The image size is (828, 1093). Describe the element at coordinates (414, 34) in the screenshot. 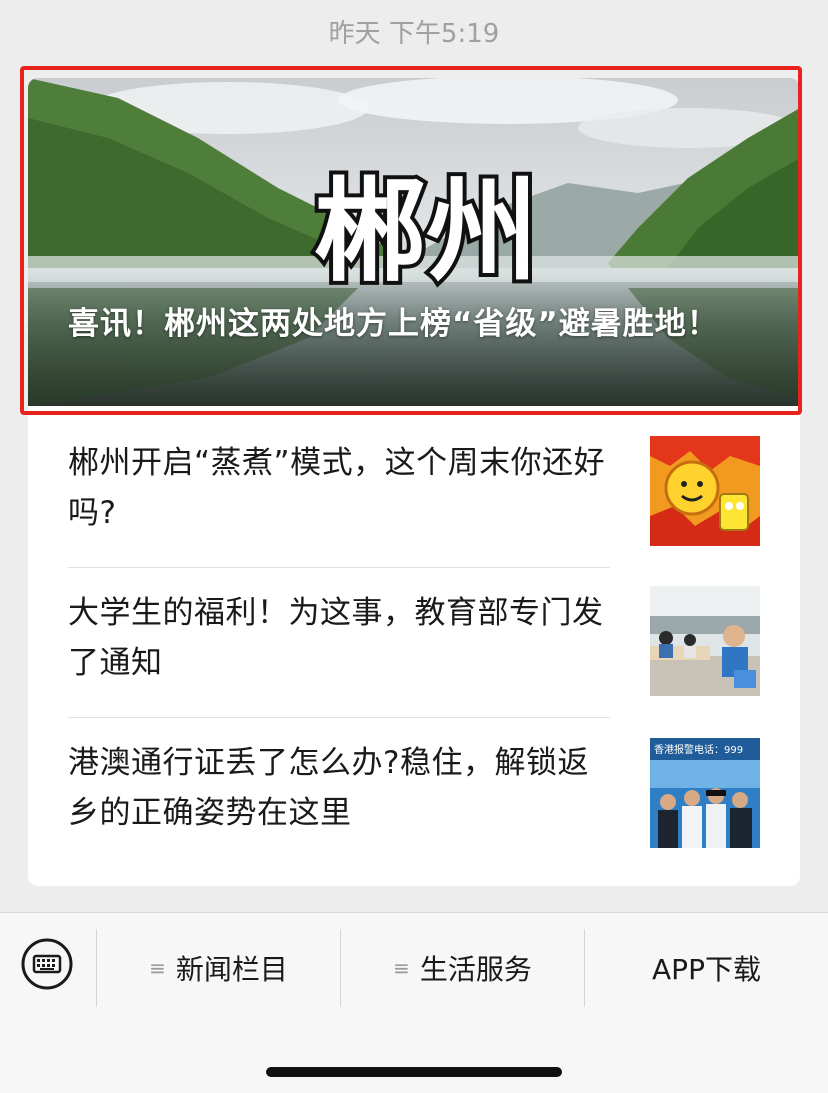

I see `message-timestamp: 昨天 下午5:19` at that location.